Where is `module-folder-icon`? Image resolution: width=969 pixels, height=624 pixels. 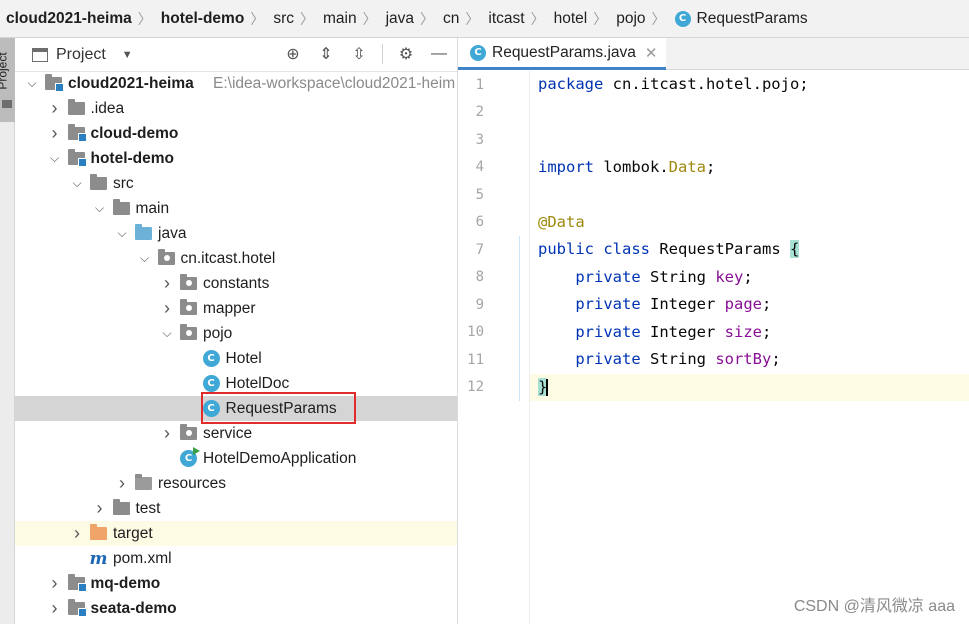
module-folder-icon is located at coordinates (54, 83).